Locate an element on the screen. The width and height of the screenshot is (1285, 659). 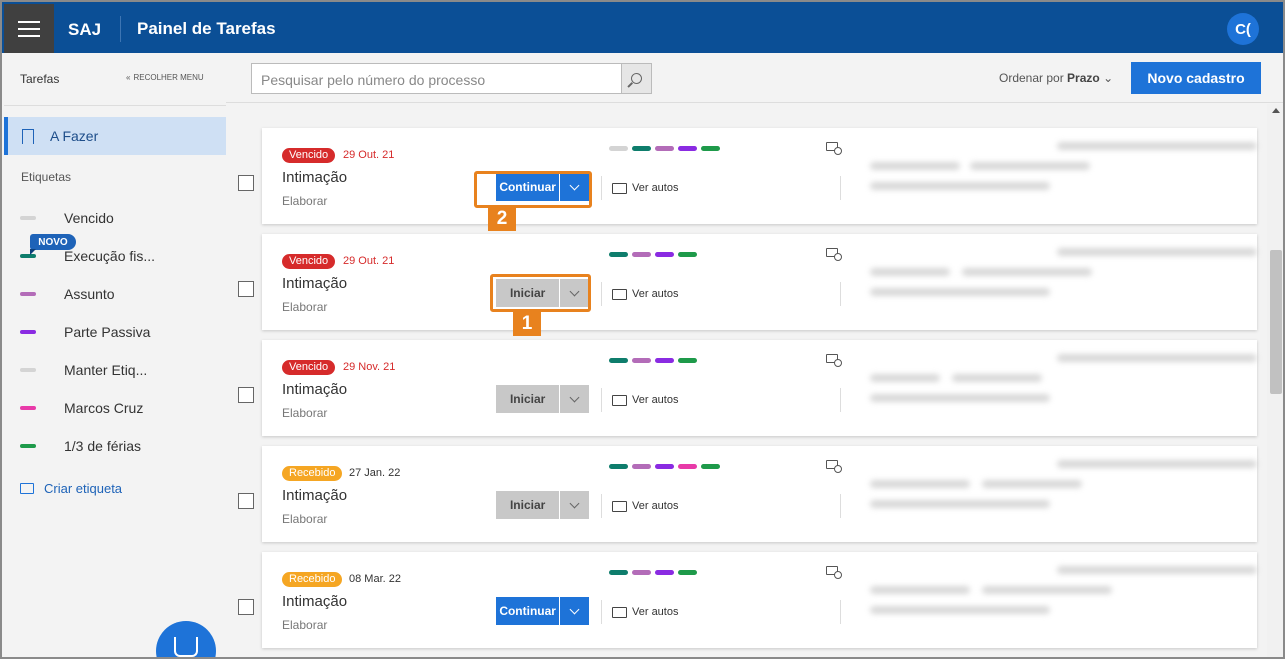
bookmark-icon is located at coordinates (28, 136).